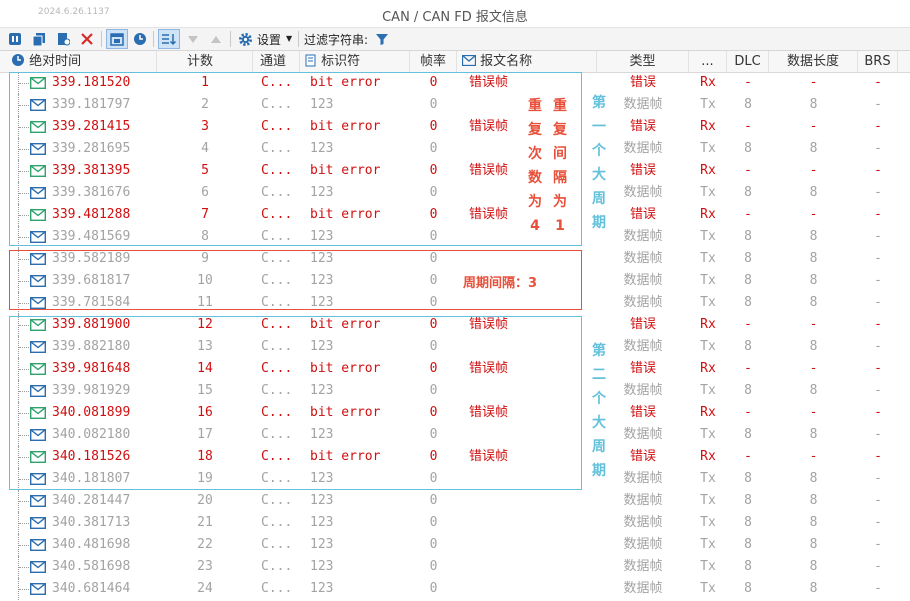 This screenshot has width=910, height=601. I want to click on clock-icon, so click(140, 39).